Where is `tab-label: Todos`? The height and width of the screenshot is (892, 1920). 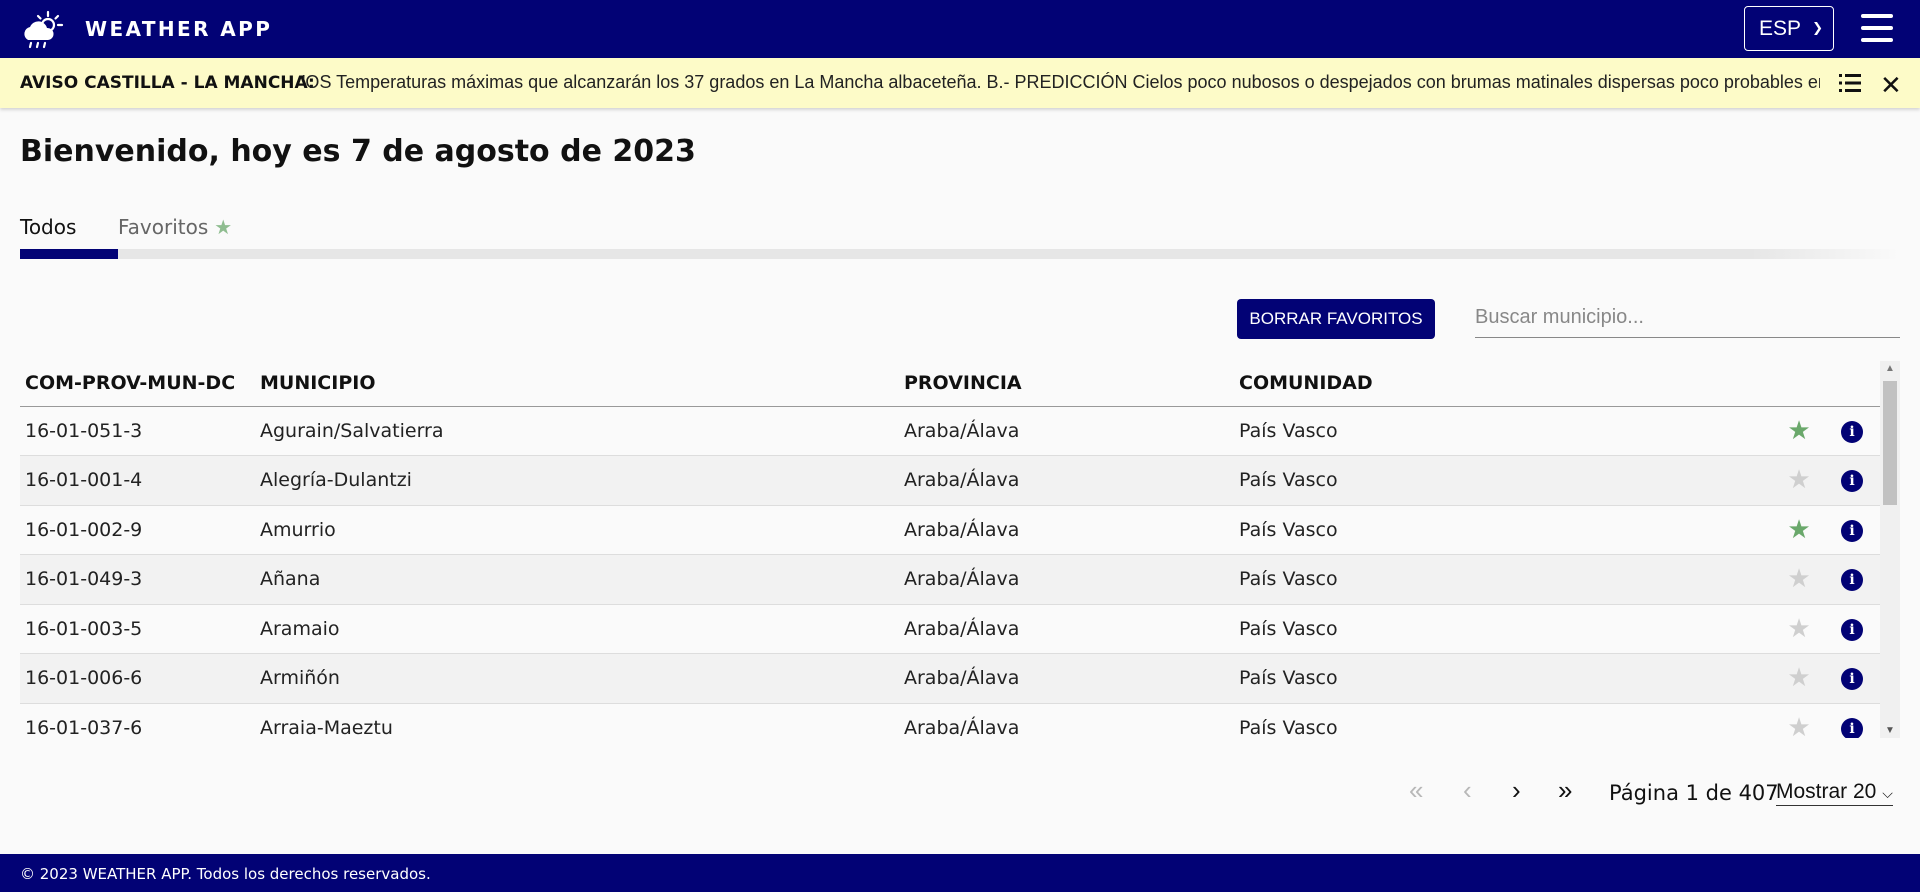
tab-label: Todos is located at coordinates (48, 227).